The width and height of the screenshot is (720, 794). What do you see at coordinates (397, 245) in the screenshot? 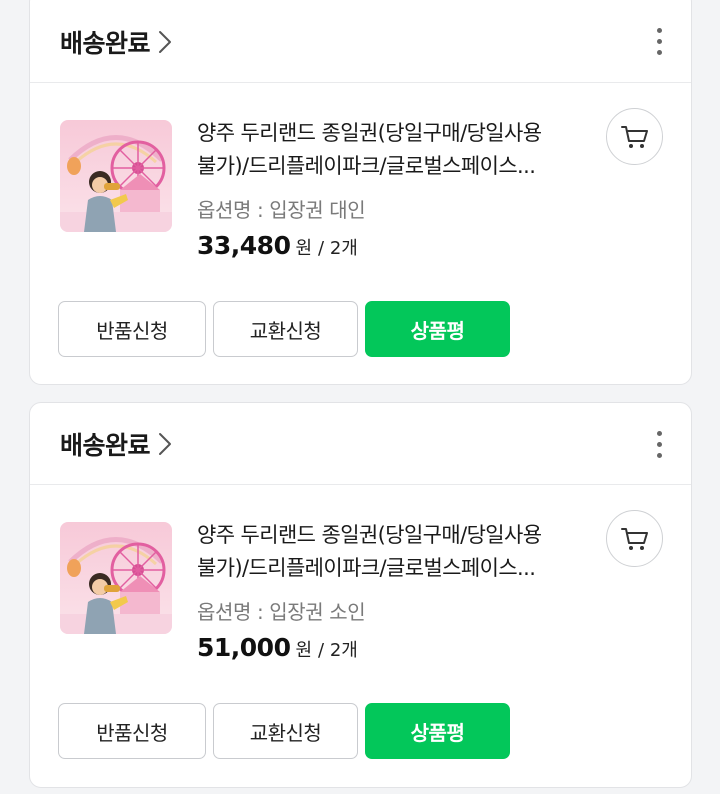
I see `price-row: 33,480 원 / 2개` at bounding box center [397, 245].